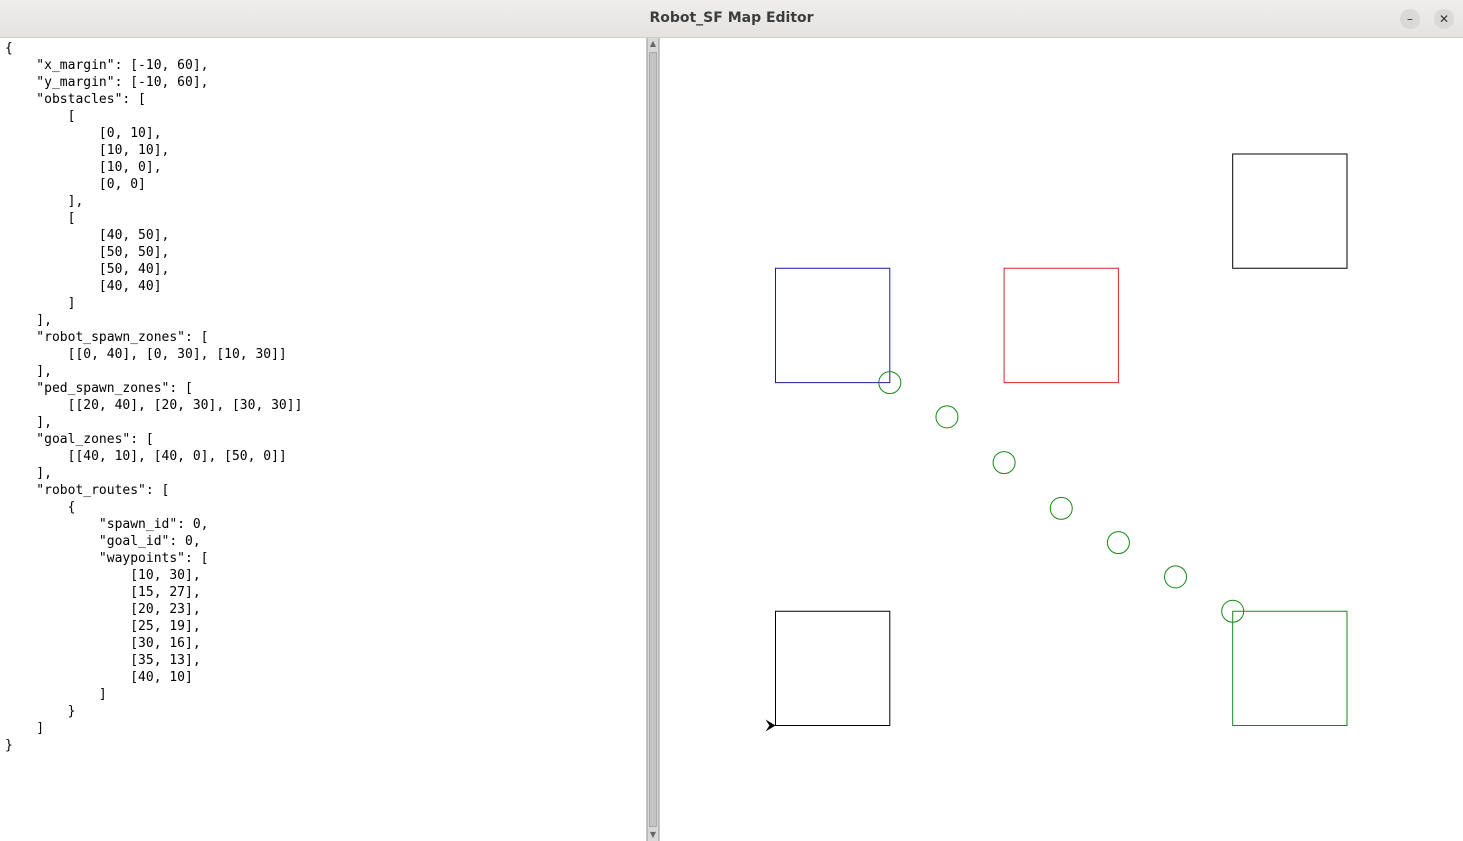 The height and width of the screenshot is (841, 1463). Describe the element at coordinates (1061, 325) in the screenshot. I see `ped-spawn-zone` at that location.